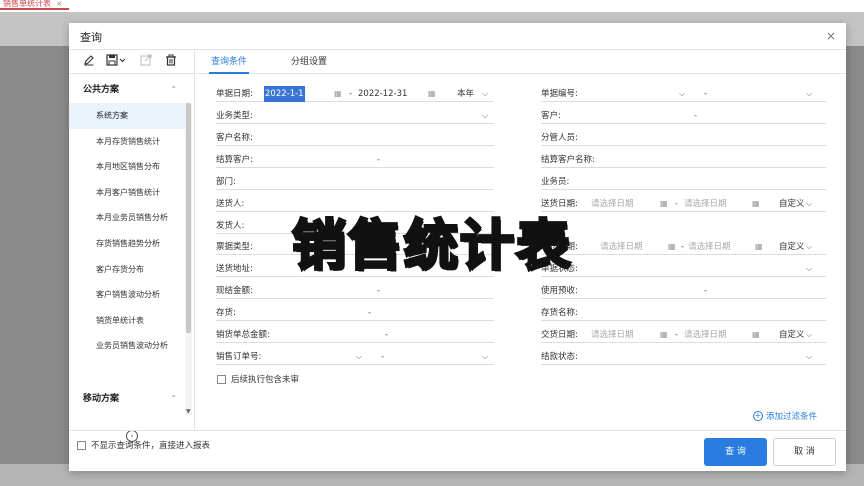 The height and width of the screenshot is (486, 864). Describe the element at coordinates (116, 62) in the screenshot. I see `save-icon` at that location.